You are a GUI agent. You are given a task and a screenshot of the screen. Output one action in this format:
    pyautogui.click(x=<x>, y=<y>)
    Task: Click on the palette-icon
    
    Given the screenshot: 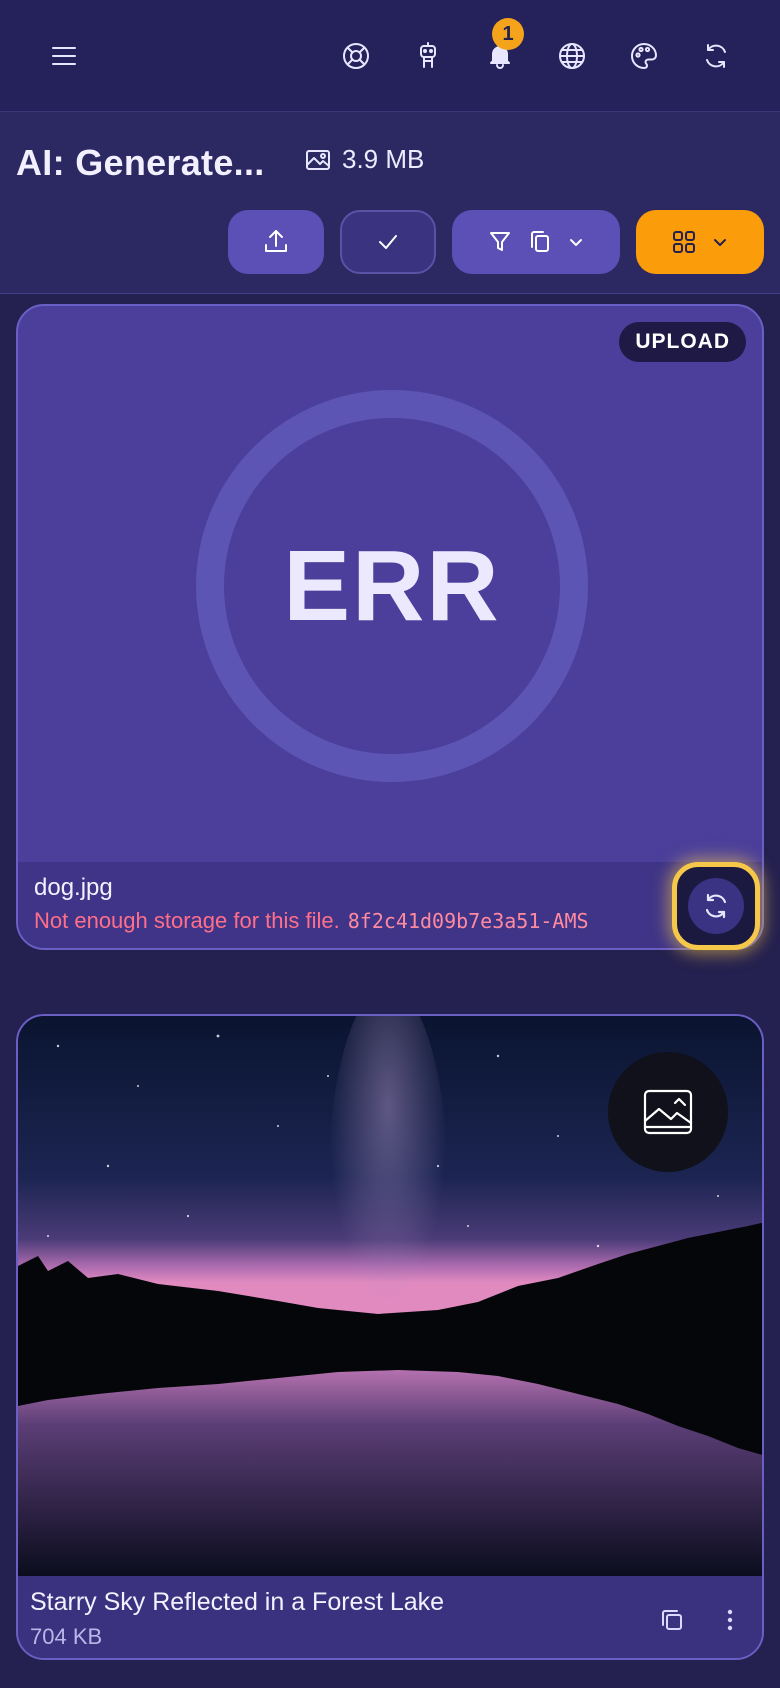 What is the action you would take?
    pyautogui.click(x=644, y=56)
    